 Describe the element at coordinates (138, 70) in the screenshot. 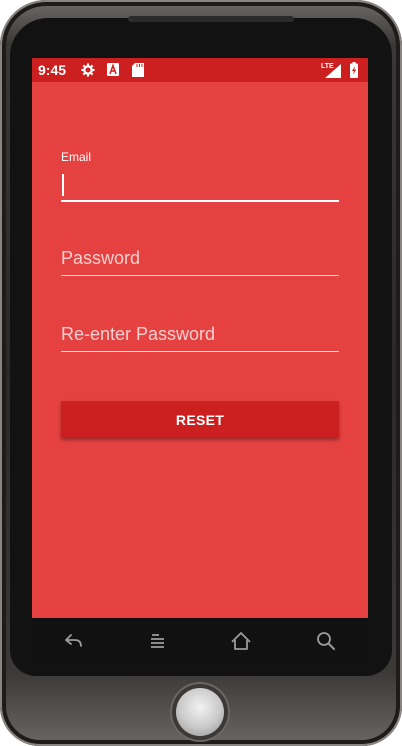

I see `sd-card-icon` at that location.